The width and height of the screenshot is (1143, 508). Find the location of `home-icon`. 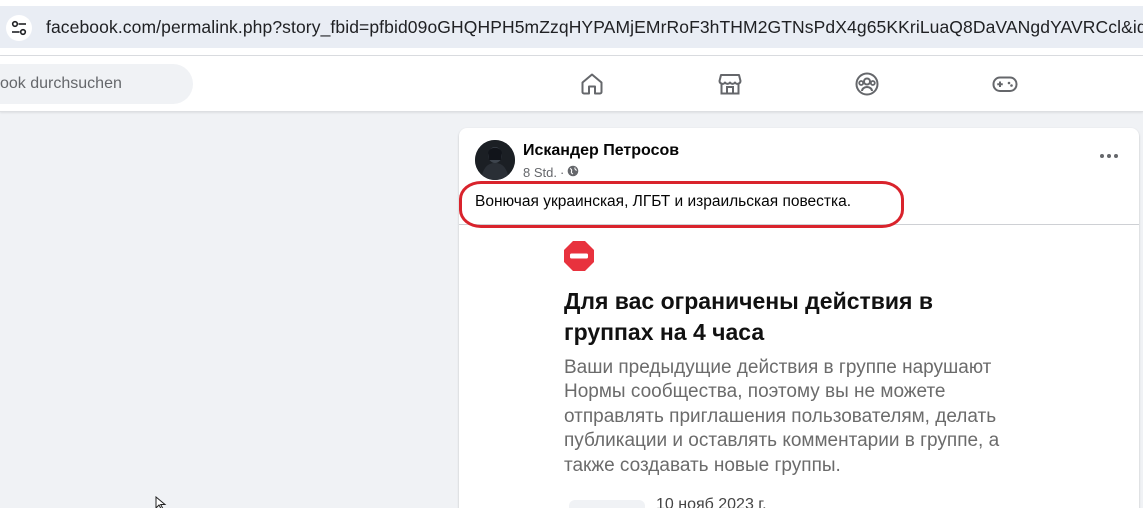

home-icon is located at coordinates (592, 84).